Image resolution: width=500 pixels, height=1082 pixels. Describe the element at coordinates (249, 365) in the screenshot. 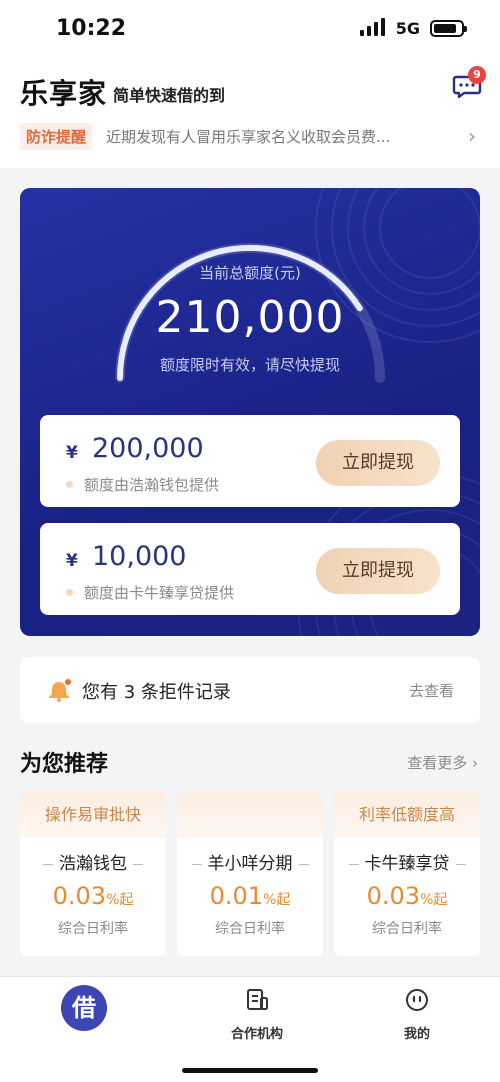

I see `credit-tip: 额度限时有效，请尽快提现` at that location.